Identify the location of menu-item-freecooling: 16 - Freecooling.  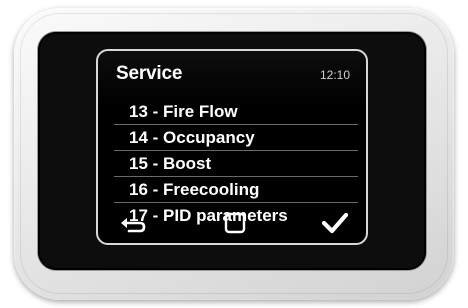
(236, 190).